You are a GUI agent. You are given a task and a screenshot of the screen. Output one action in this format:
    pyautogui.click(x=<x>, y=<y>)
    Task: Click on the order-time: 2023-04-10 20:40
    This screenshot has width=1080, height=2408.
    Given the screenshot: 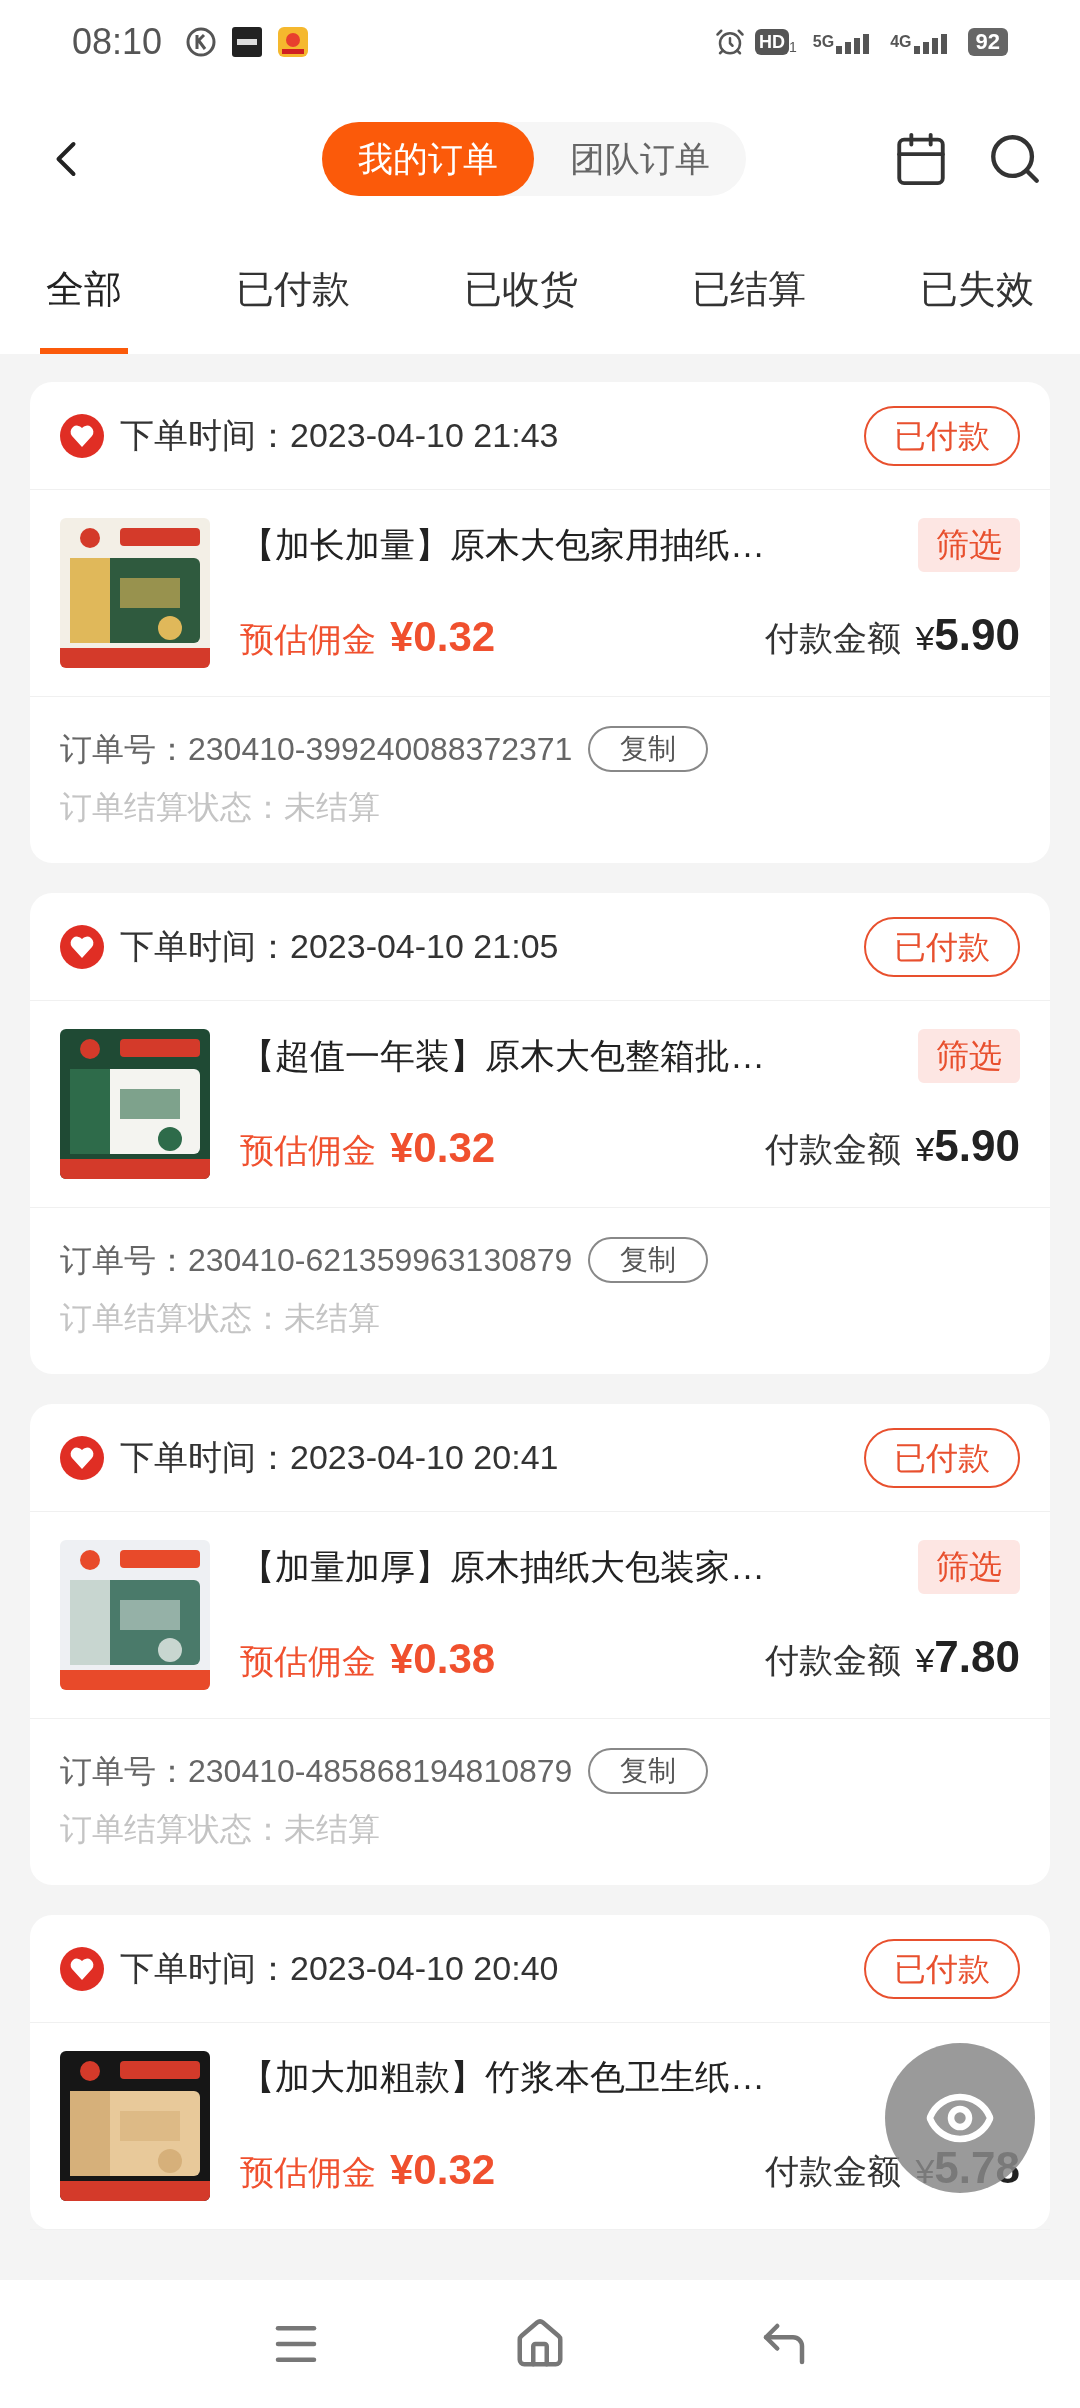 What is the action you would take?
    pyautogui.click(x=424, y=1968)
    